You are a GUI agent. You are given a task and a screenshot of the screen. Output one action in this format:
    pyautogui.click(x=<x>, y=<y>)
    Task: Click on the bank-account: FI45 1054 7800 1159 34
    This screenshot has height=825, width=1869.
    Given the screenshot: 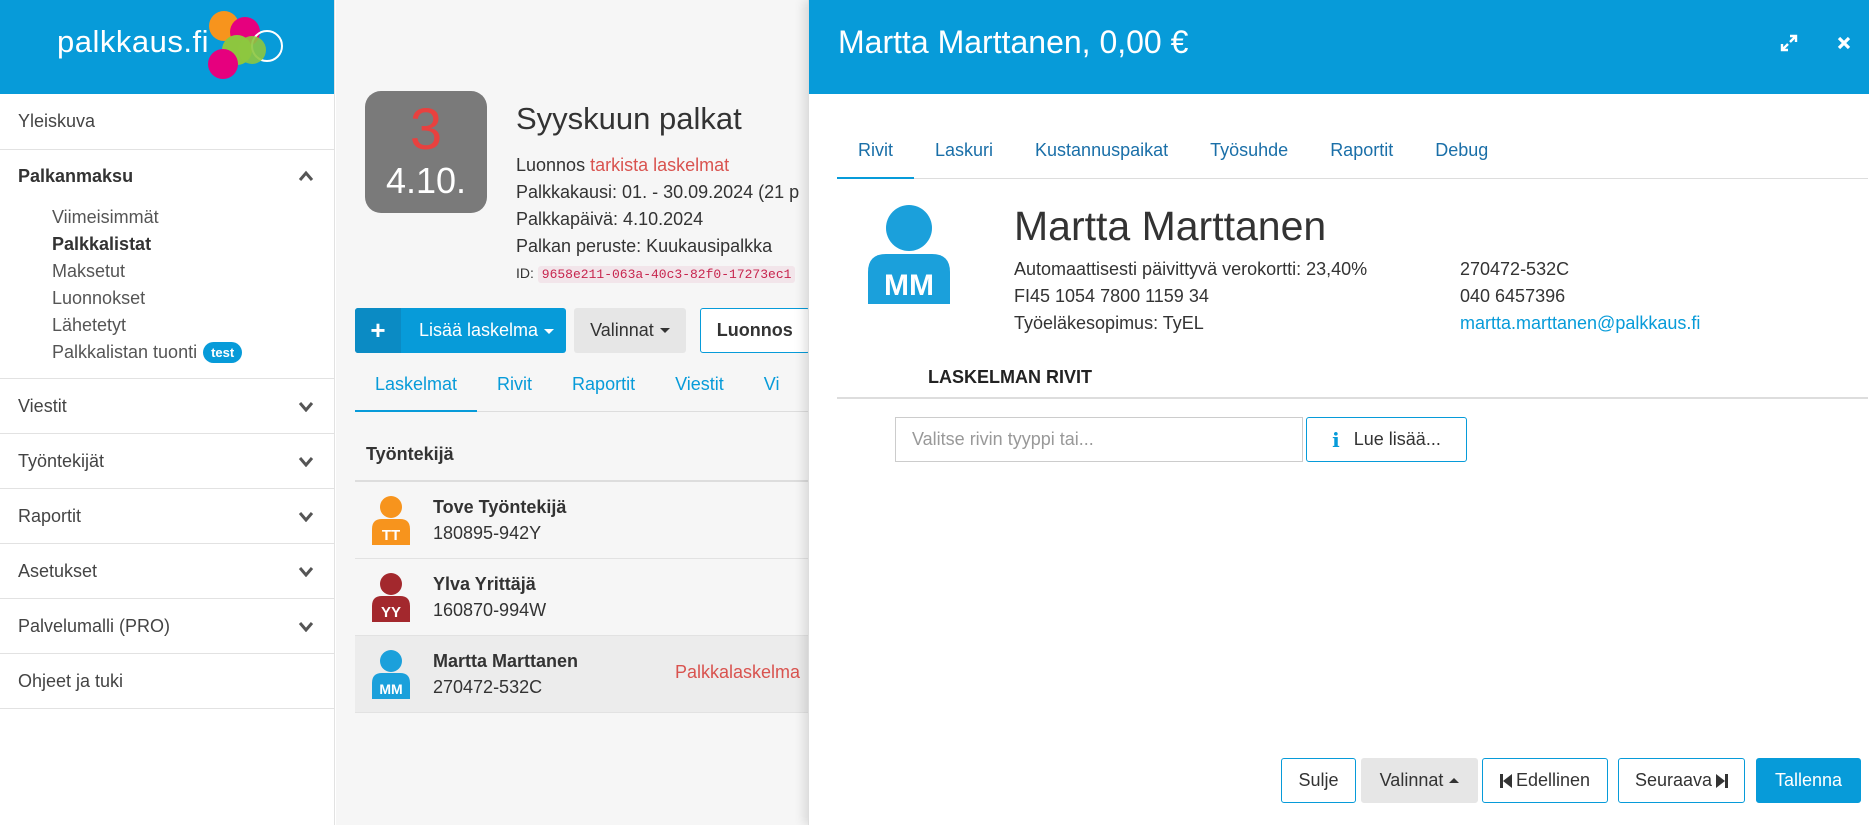 What is the action you would take?
    pyautogui.click(x=1111, y=296)
    